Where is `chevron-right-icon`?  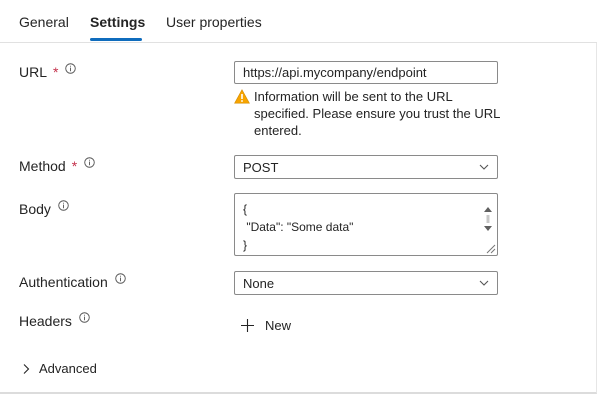 chevron-right-icon is located at coordinates (26, 368).